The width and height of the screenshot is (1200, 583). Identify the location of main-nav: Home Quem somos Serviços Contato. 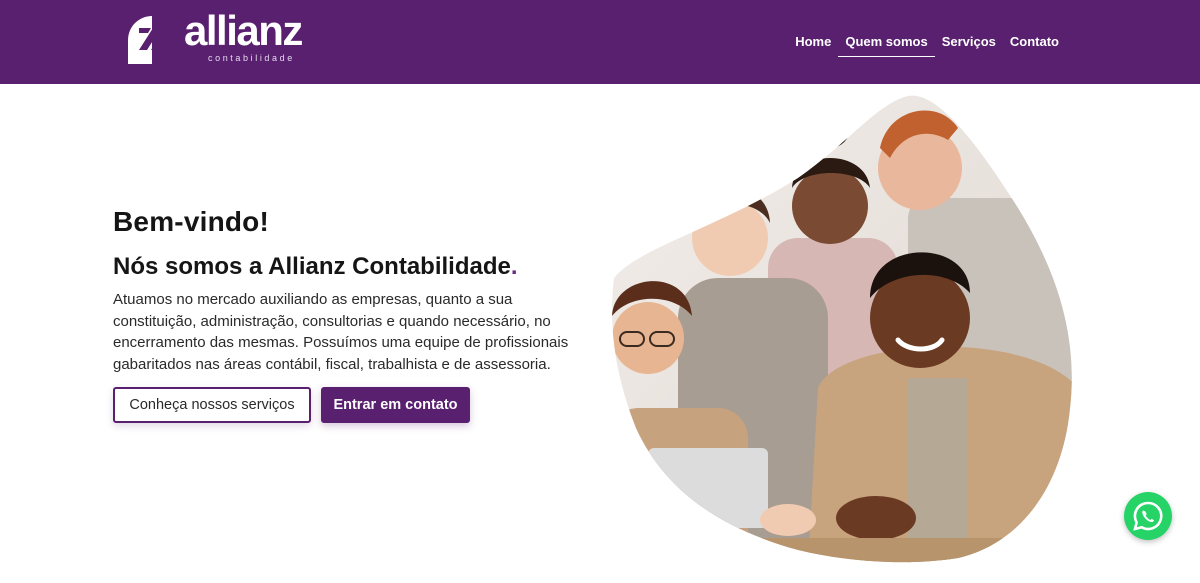
(927, 45).